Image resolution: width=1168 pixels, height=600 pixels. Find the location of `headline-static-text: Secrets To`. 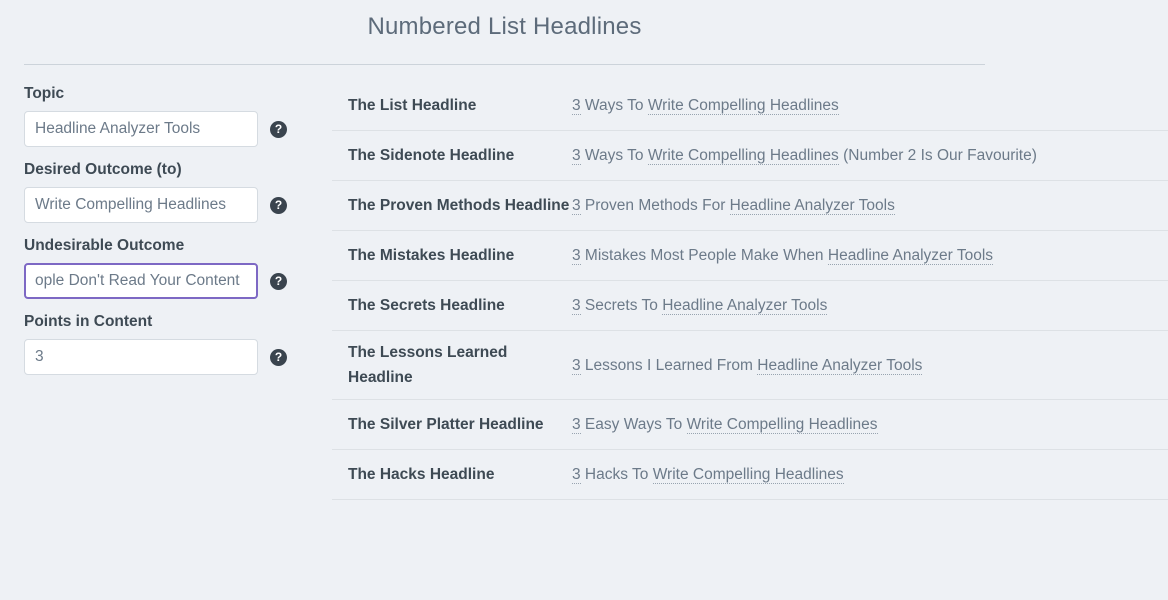

headline-static-text: Secrets To is located at coordinates (621, 305).